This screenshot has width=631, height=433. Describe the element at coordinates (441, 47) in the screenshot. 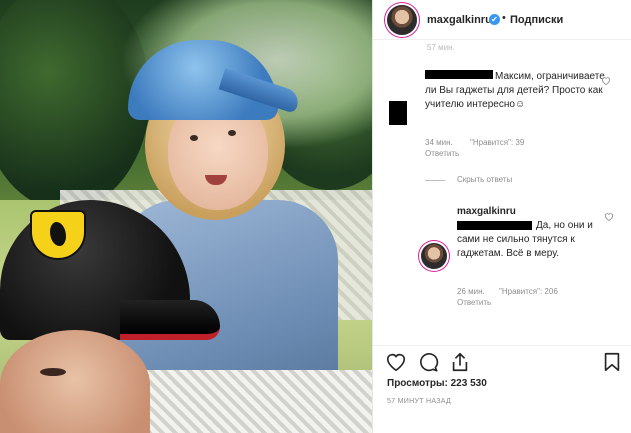

I see `cut-off-timestamp: 57 мин.` at that location.